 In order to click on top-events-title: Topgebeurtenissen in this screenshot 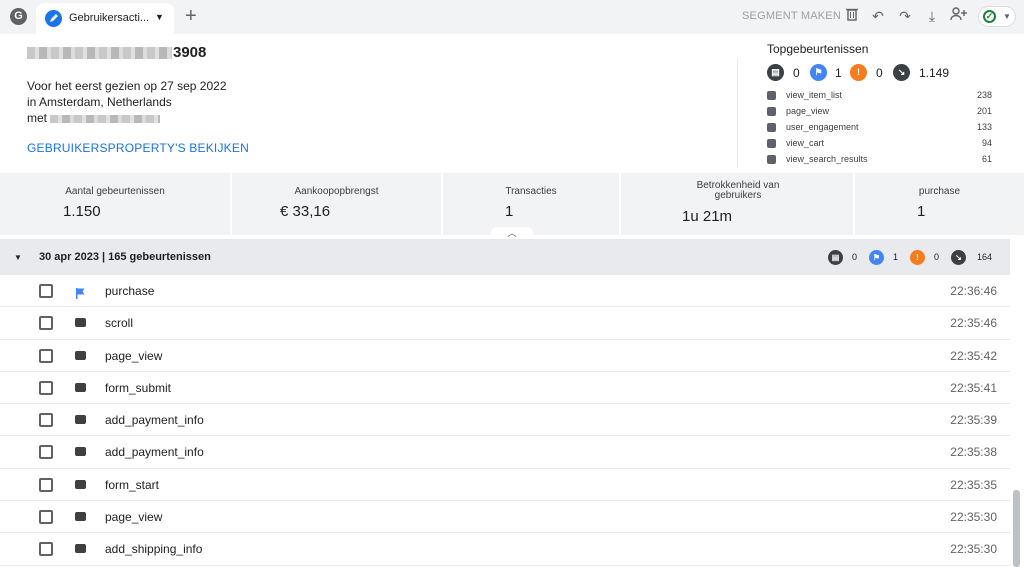, I will do `click(818, 49)`.